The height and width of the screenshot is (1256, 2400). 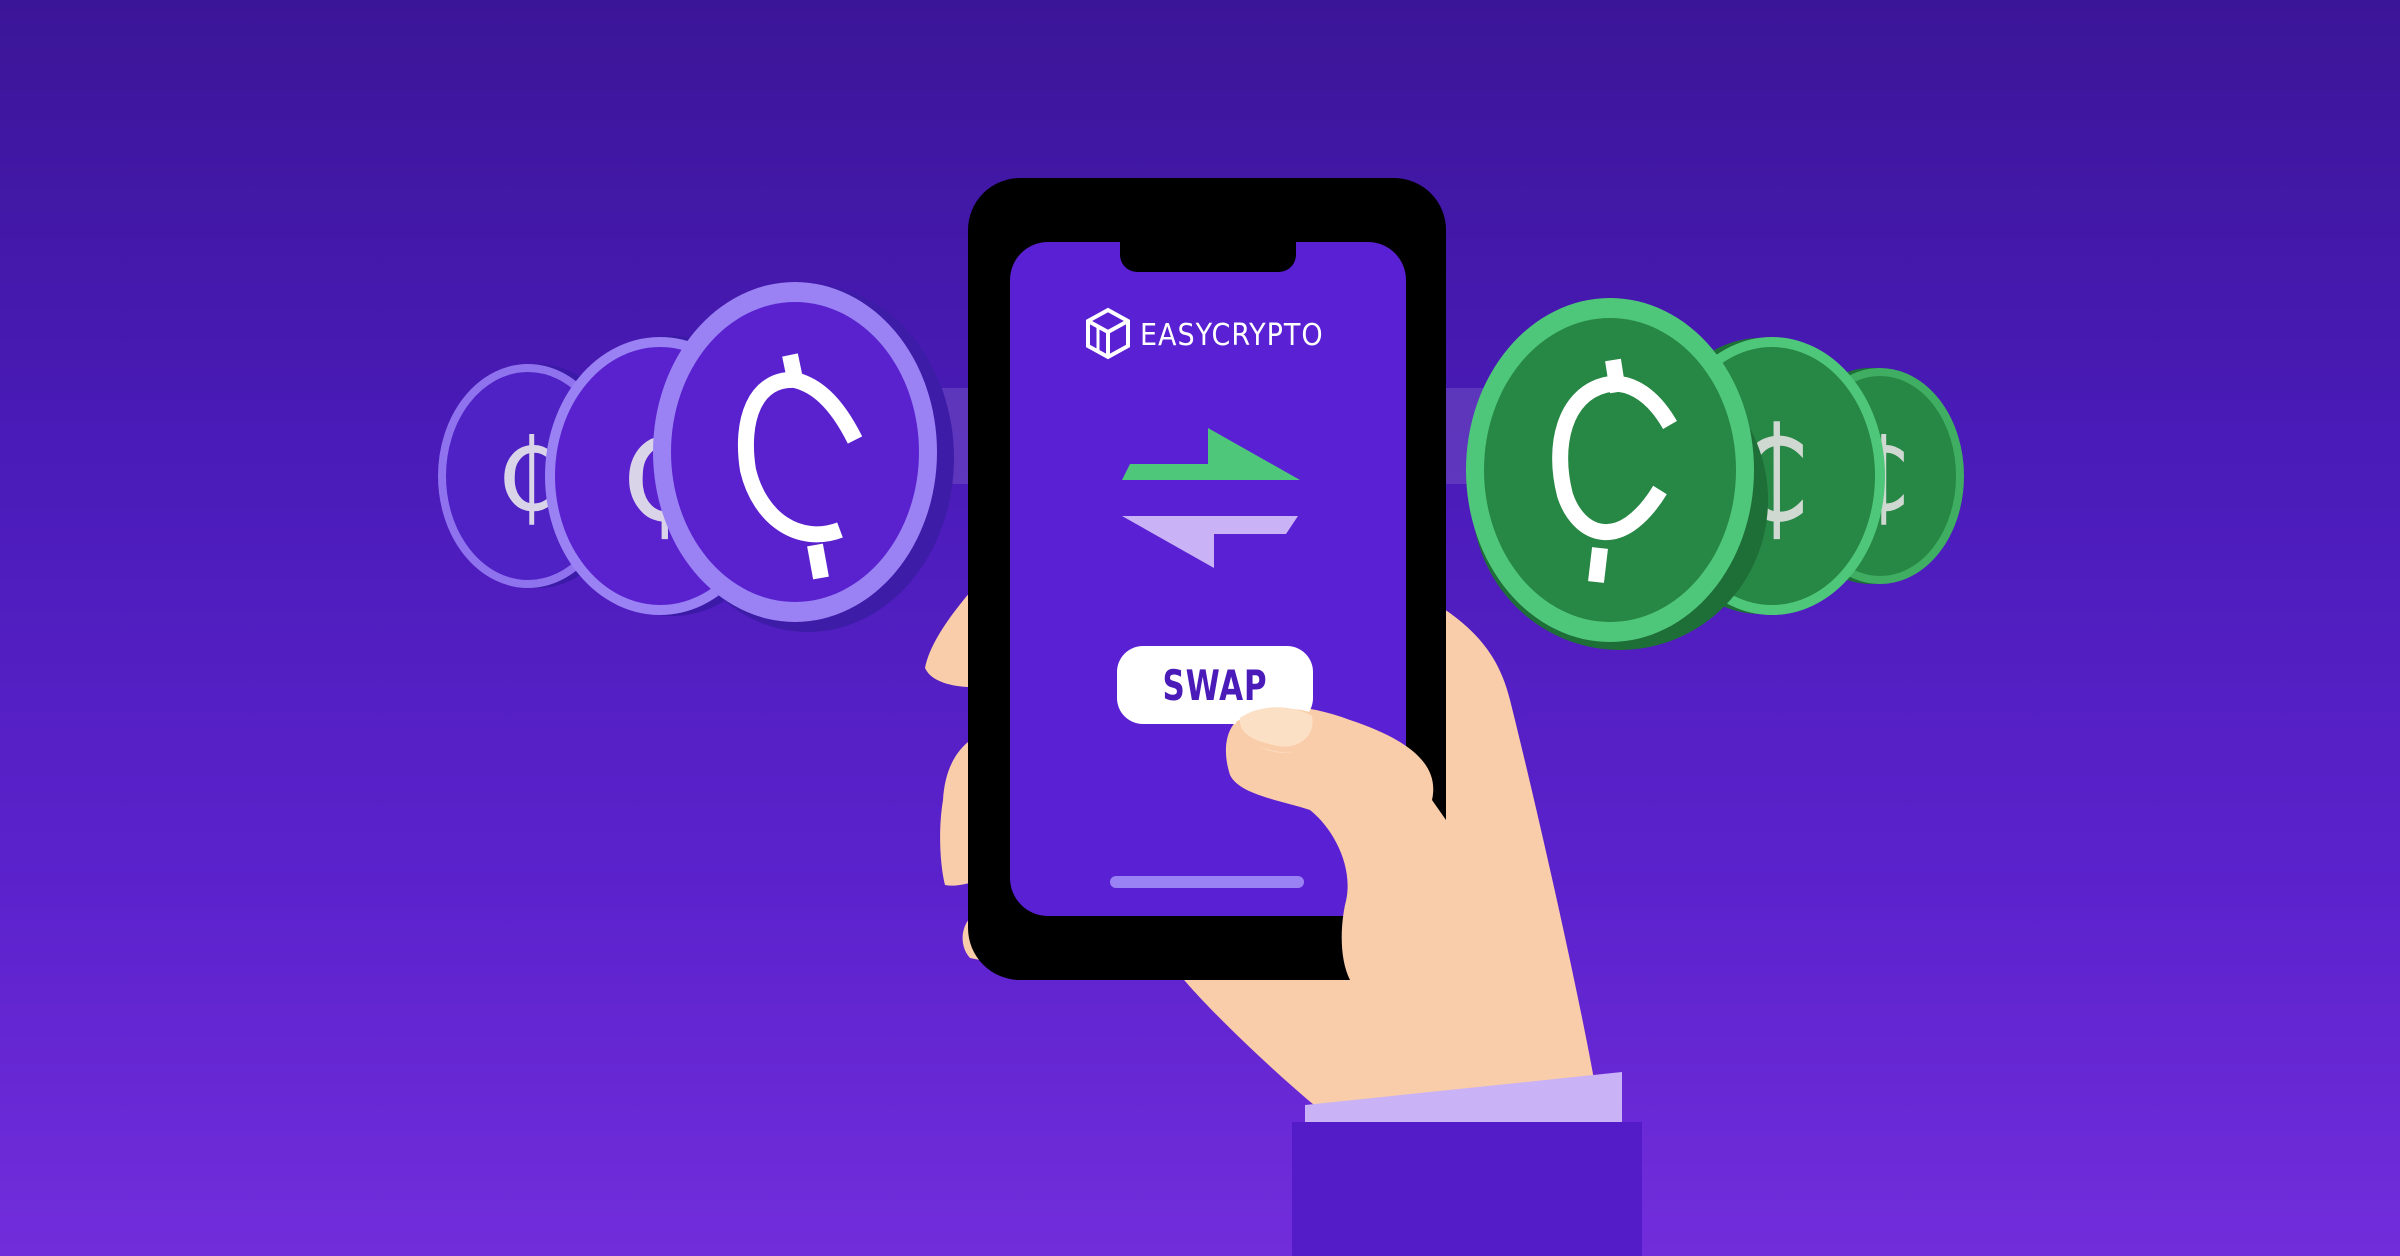 I want to click on brand-name: EASYCRYPTO, so click(x=1232, y=335).